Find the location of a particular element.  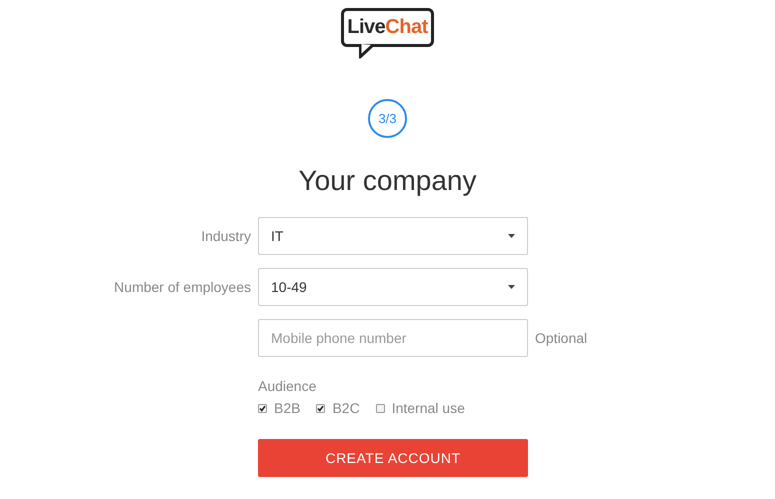

checkbox-label: B2B is located at coordinates (287, 408).